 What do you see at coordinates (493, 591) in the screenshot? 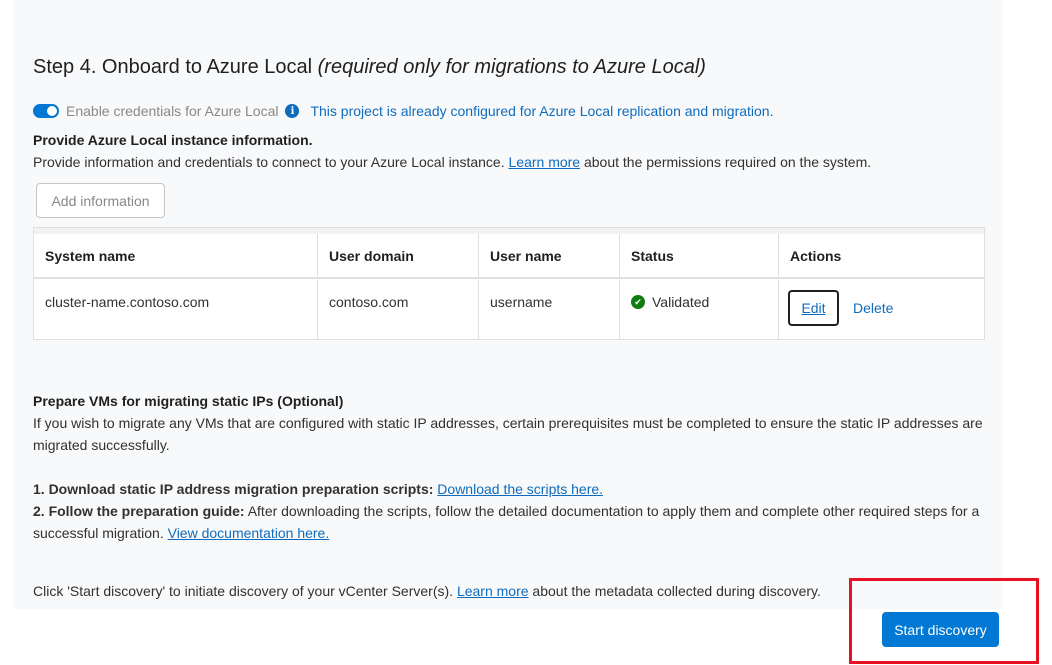
I see `learn-more-metadata-link: Learn more` at bounding box center [493, 591].